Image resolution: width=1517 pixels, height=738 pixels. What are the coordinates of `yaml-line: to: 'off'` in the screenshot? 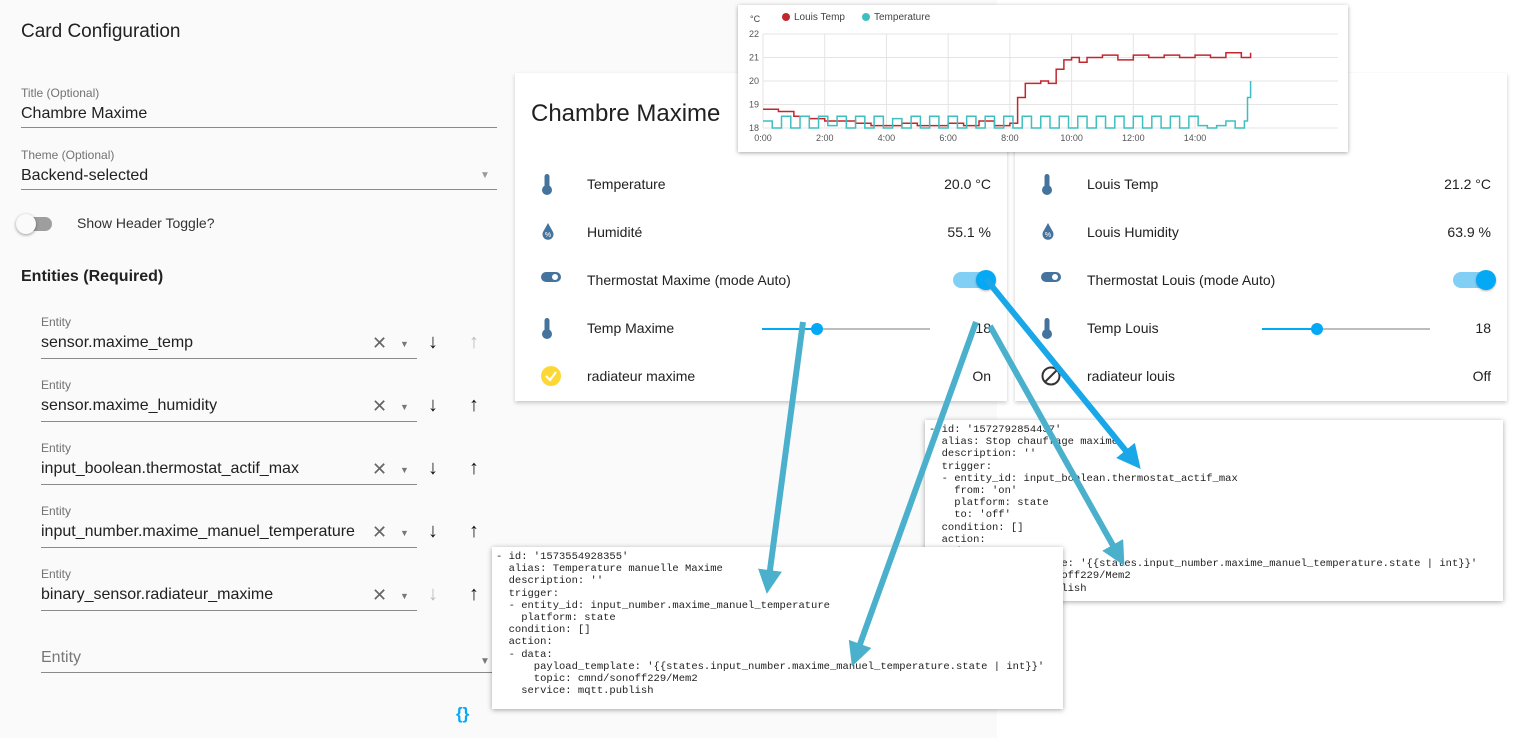 It's located at (970, 515).